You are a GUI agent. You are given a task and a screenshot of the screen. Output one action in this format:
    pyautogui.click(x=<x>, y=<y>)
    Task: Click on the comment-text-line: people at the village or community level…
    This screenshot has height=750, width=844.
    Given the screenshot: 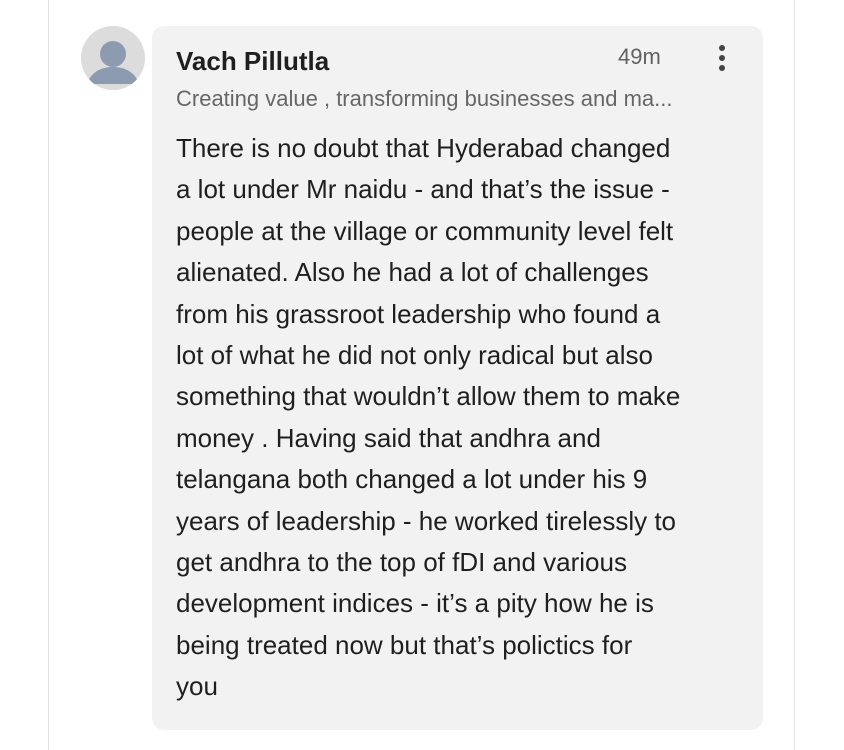 What is the action you would take?
    pyautogui.click(x=425, y=230)
    